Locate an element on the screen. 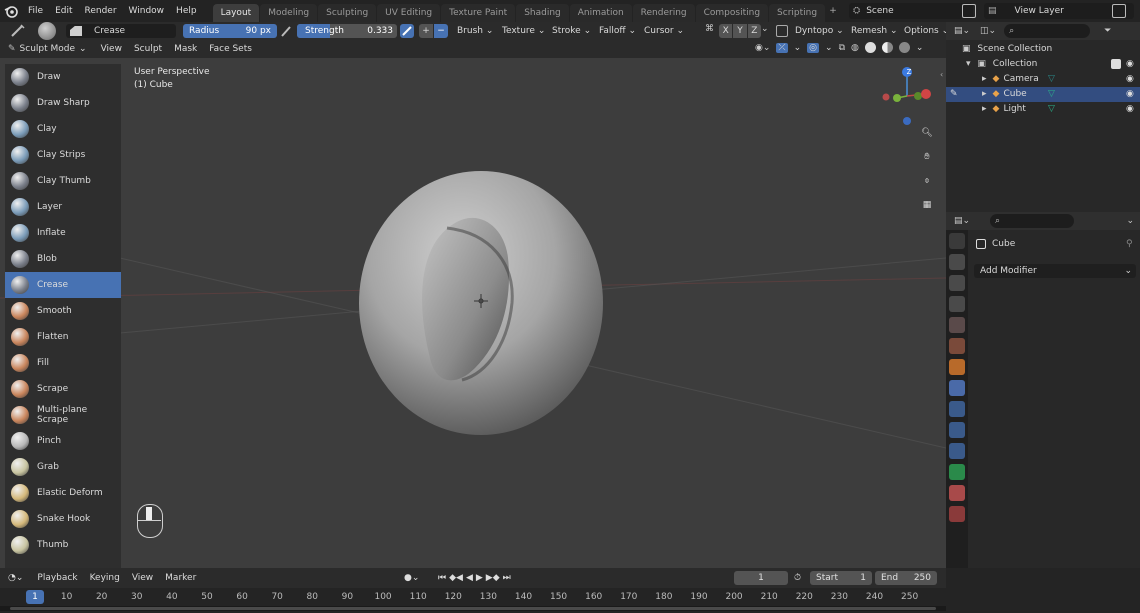 The width and height of the screenshot is (1140, 613). timeline-scrollbar is located at coordinates (473, 608).